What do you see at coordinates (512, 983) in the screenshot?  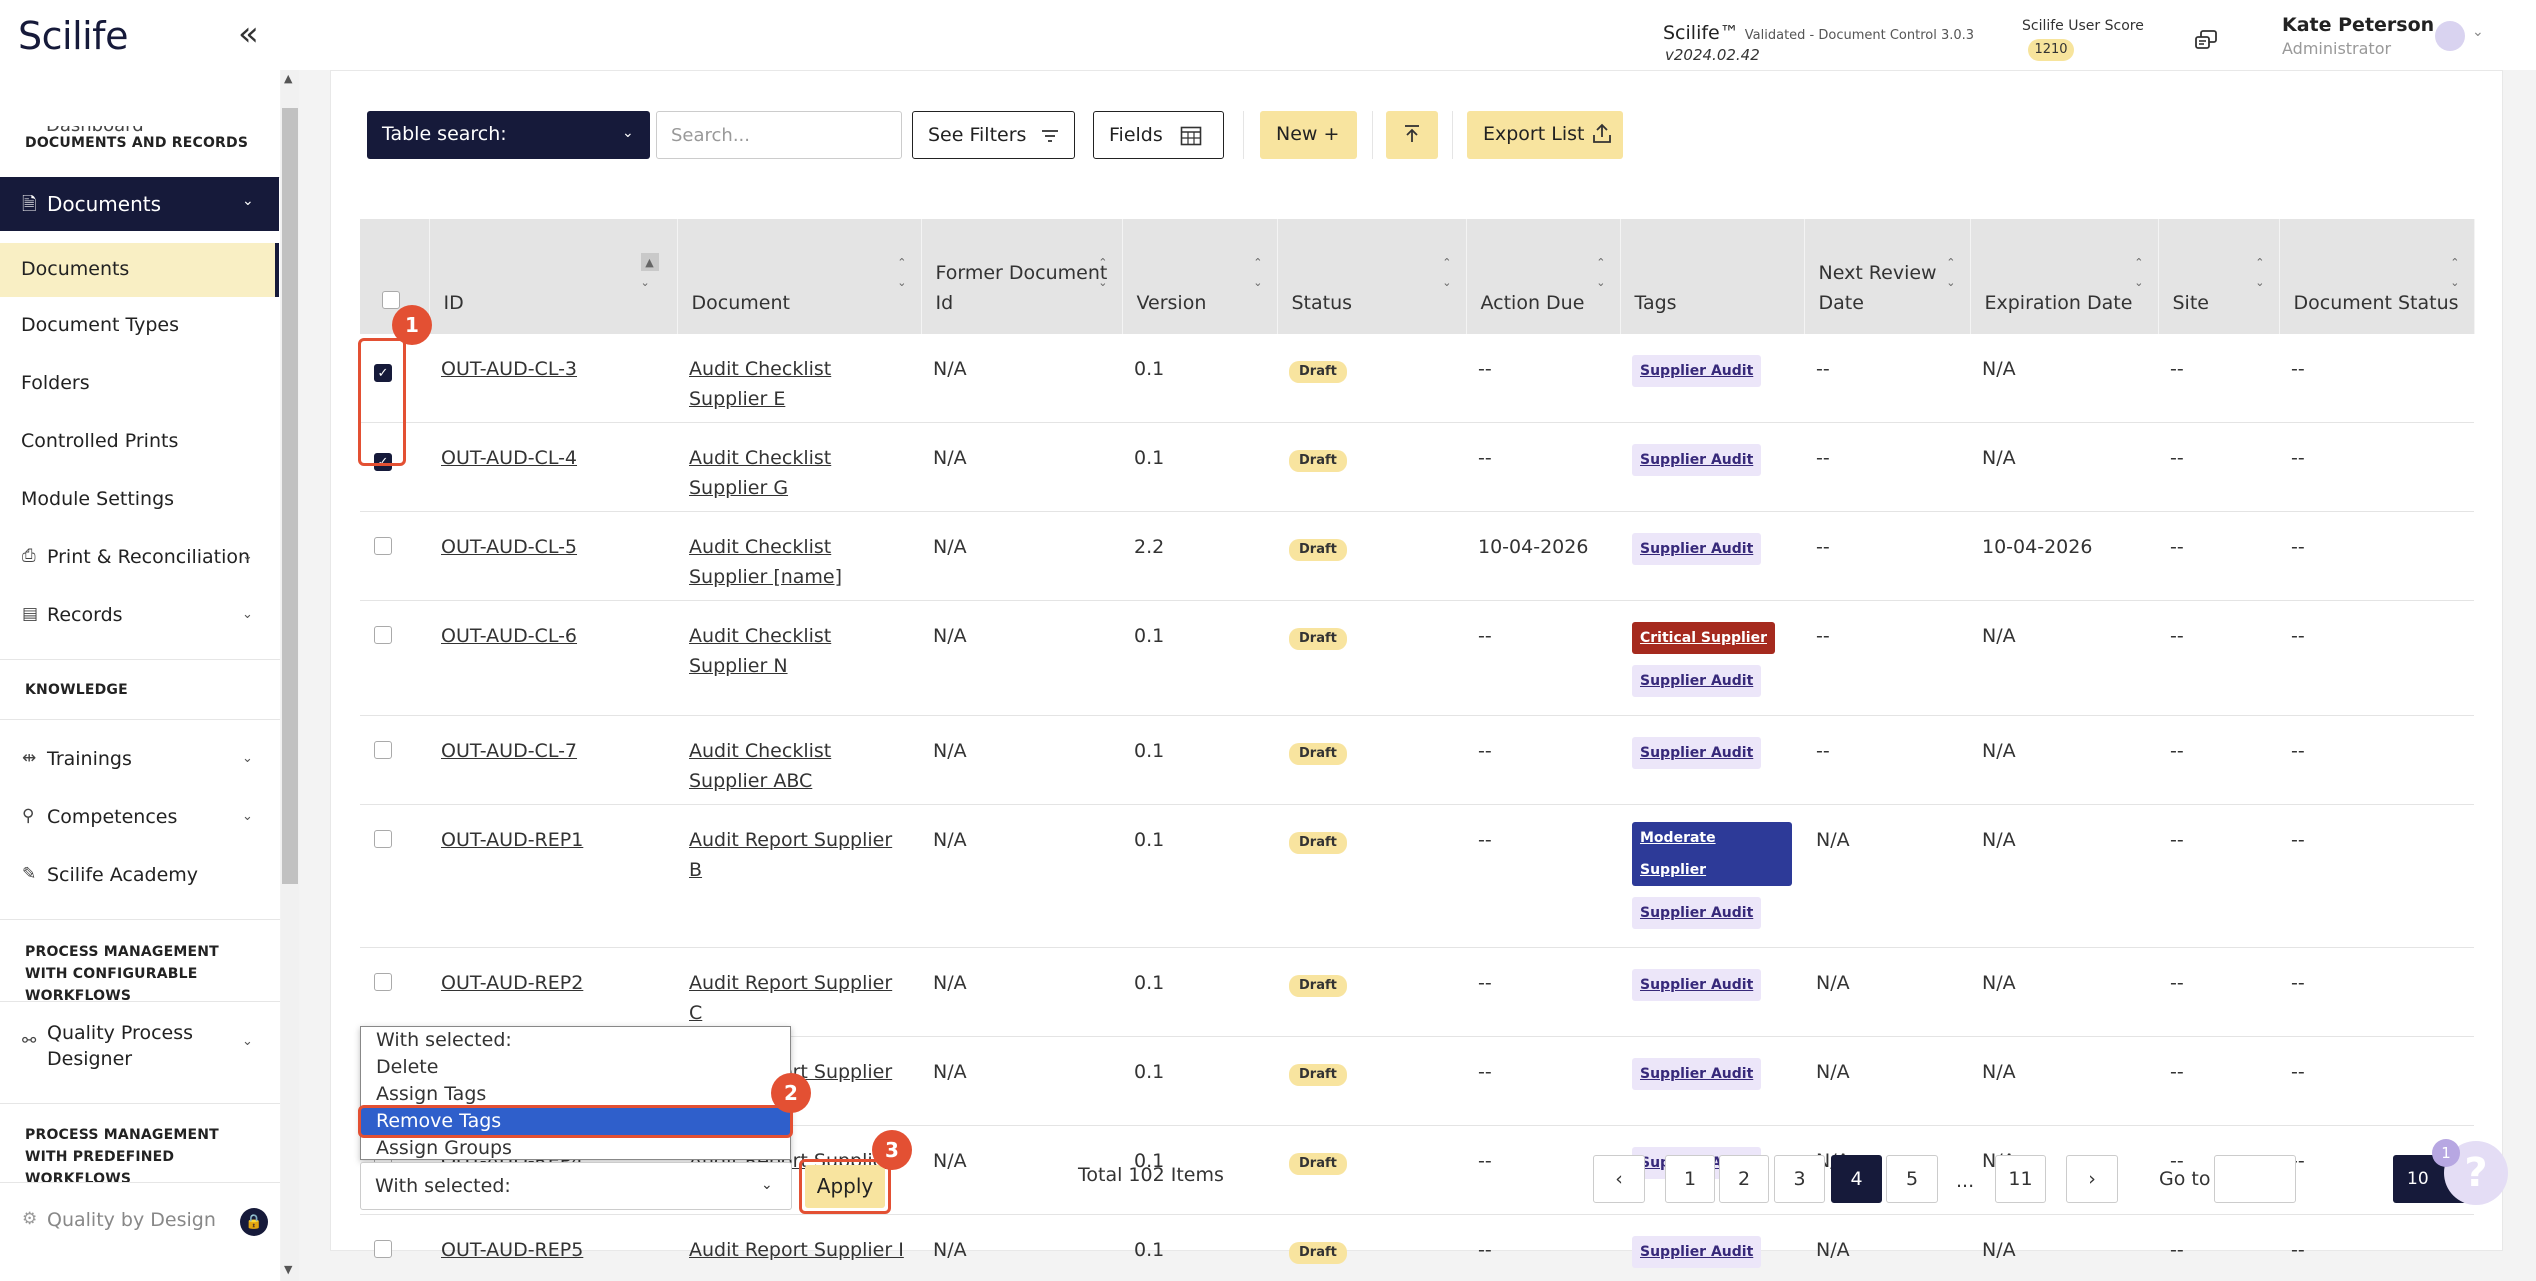 I see `document-id-link: OUT-AUD-REP2` at bounding box center [512, 983].